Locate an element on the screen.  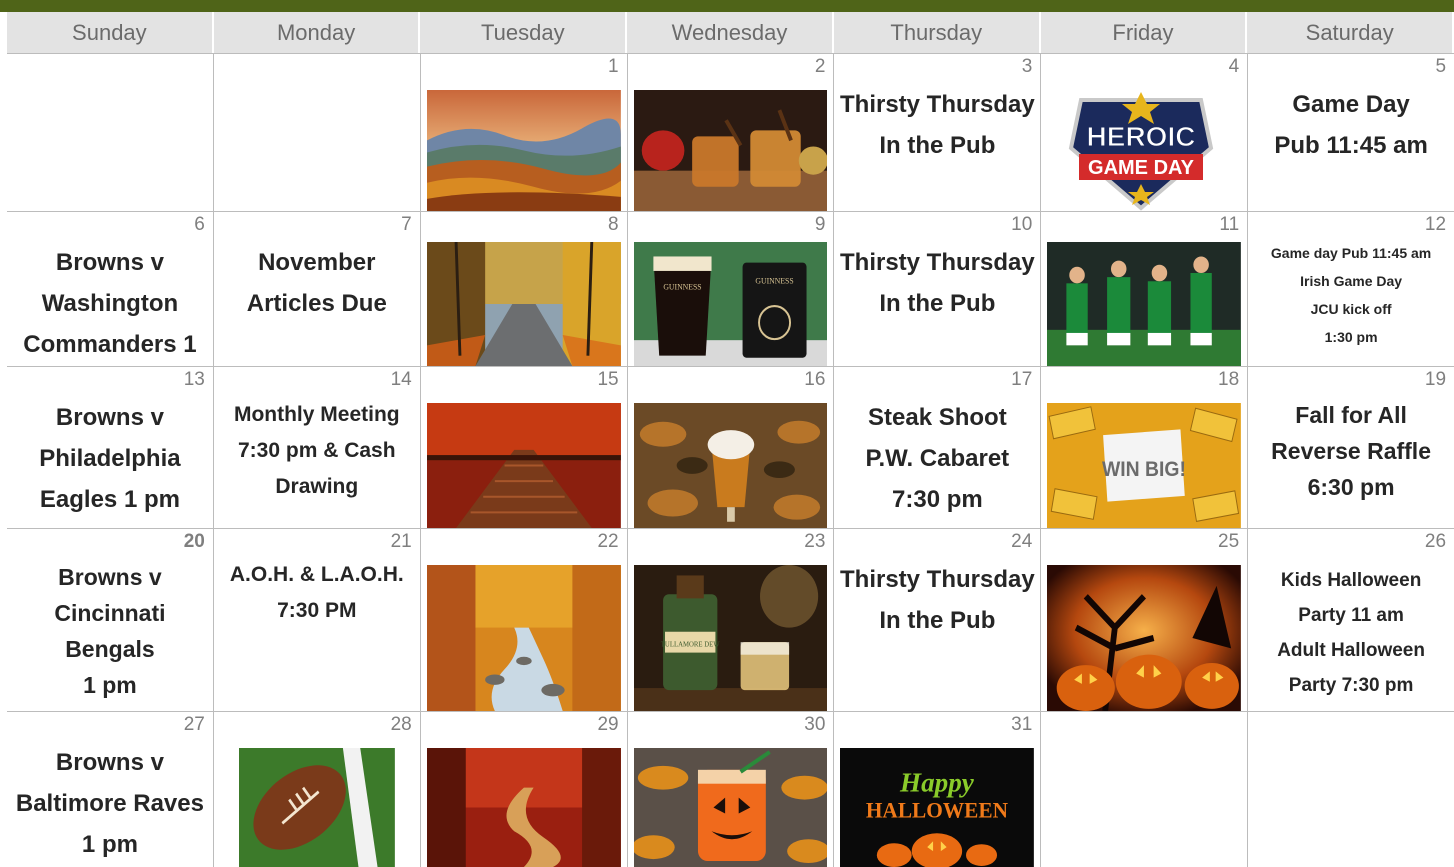
day-cell-10: 10 Thirsty Thursday In the Pub is located at coordinates (938, 289).